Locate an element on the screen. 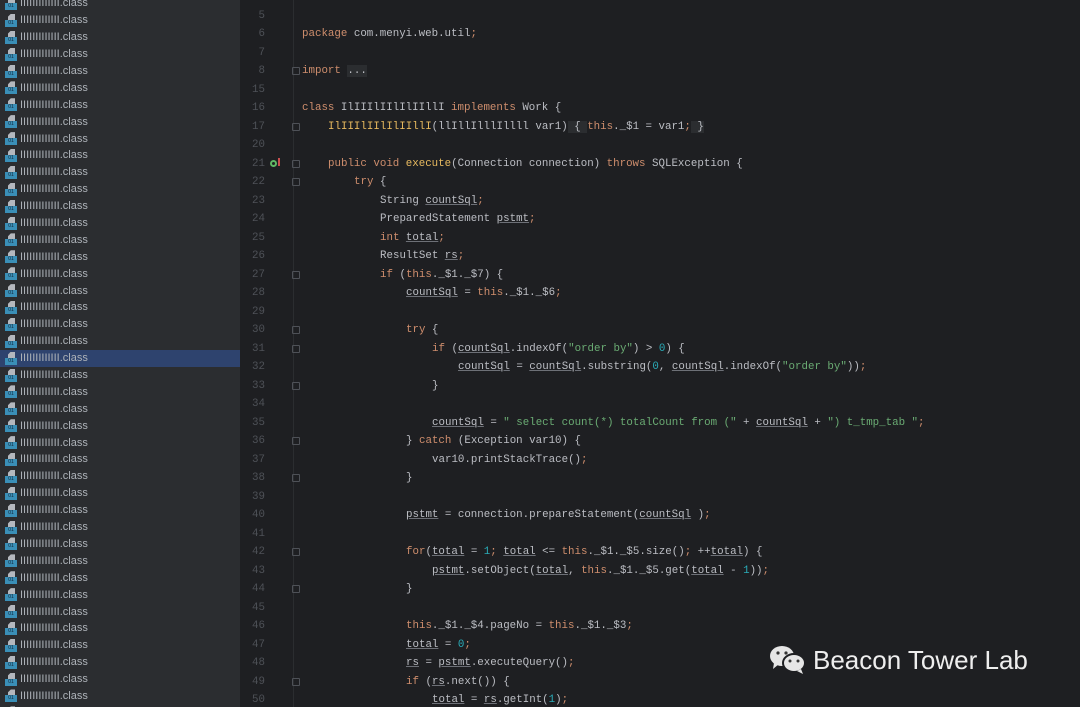 This screenshot has width=1080, height=707. line-number: 17 is located at coordinates (258, 126).